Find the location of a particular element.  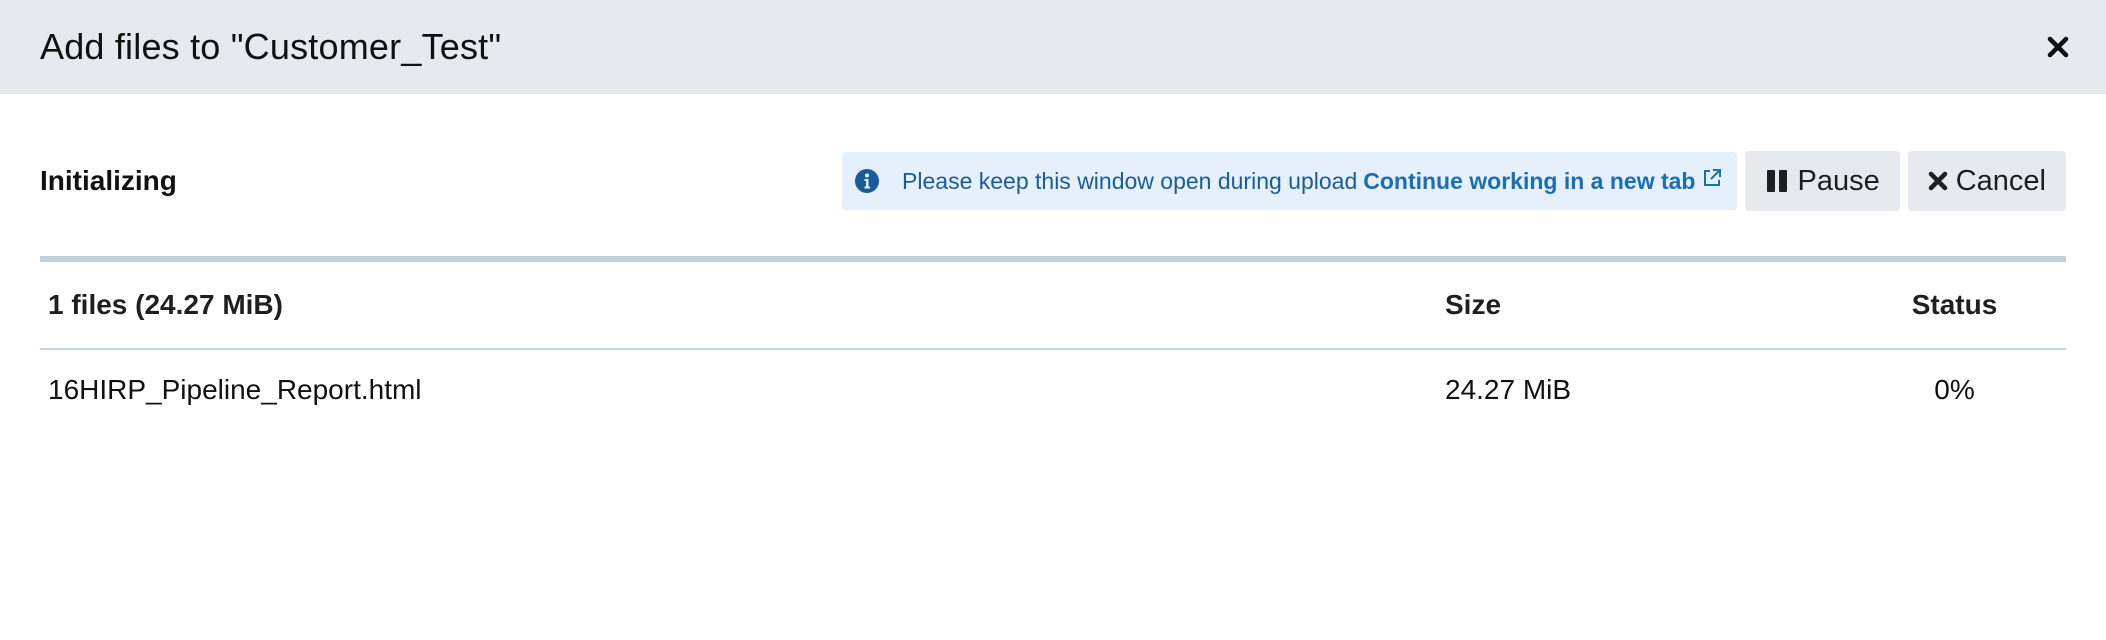

table-header-row: 1 files (24.27 MiB) Size Status is located at coordinates (1053, 306).